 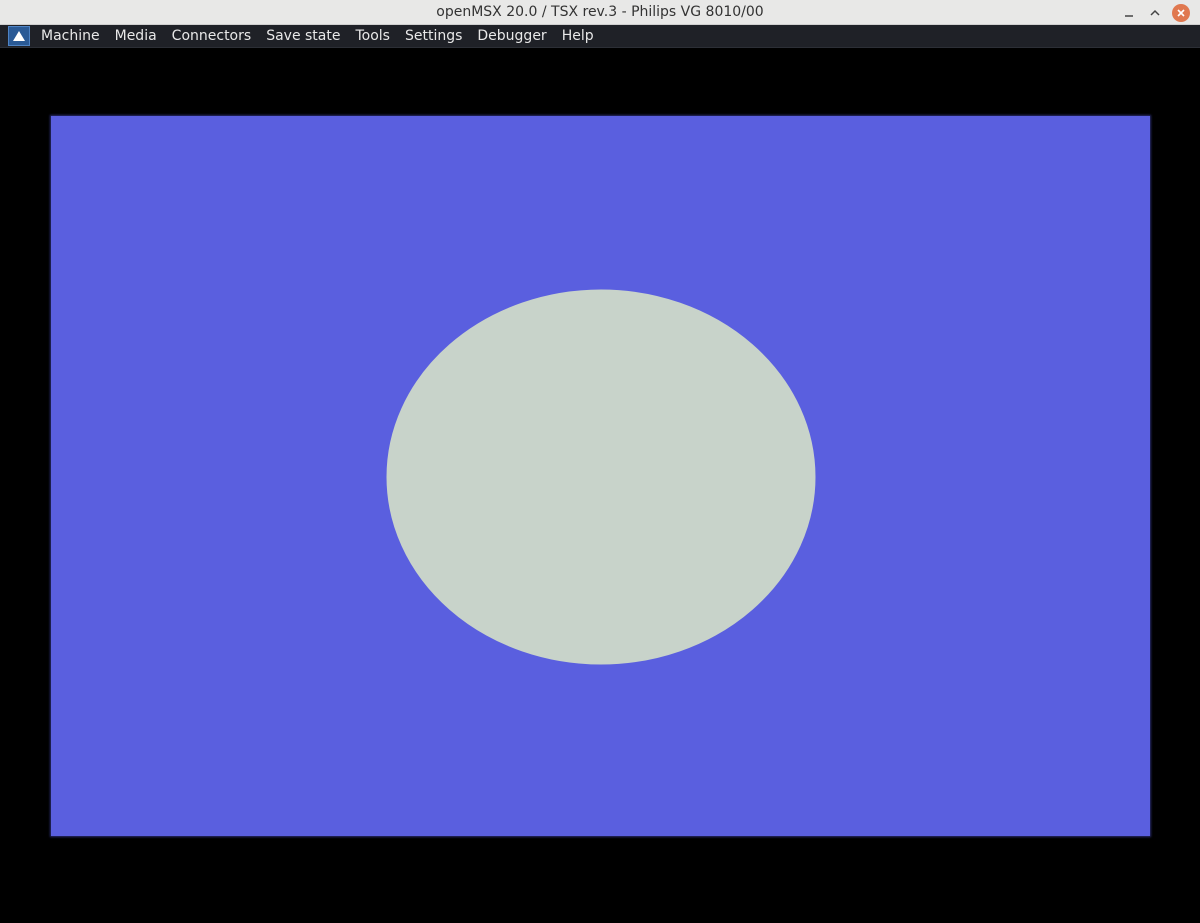 I want to click on maximize-icon, so click(x=1155, y=13).